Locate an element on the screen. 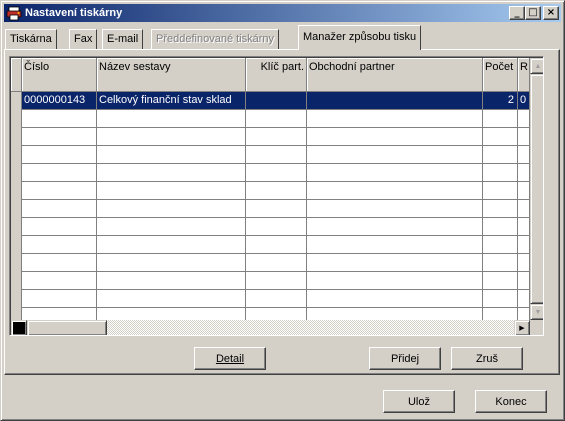 Image resolution: width=565 pixels, height=421 pixels. cancel-button: Zruš is located at coordinates (487, 358).